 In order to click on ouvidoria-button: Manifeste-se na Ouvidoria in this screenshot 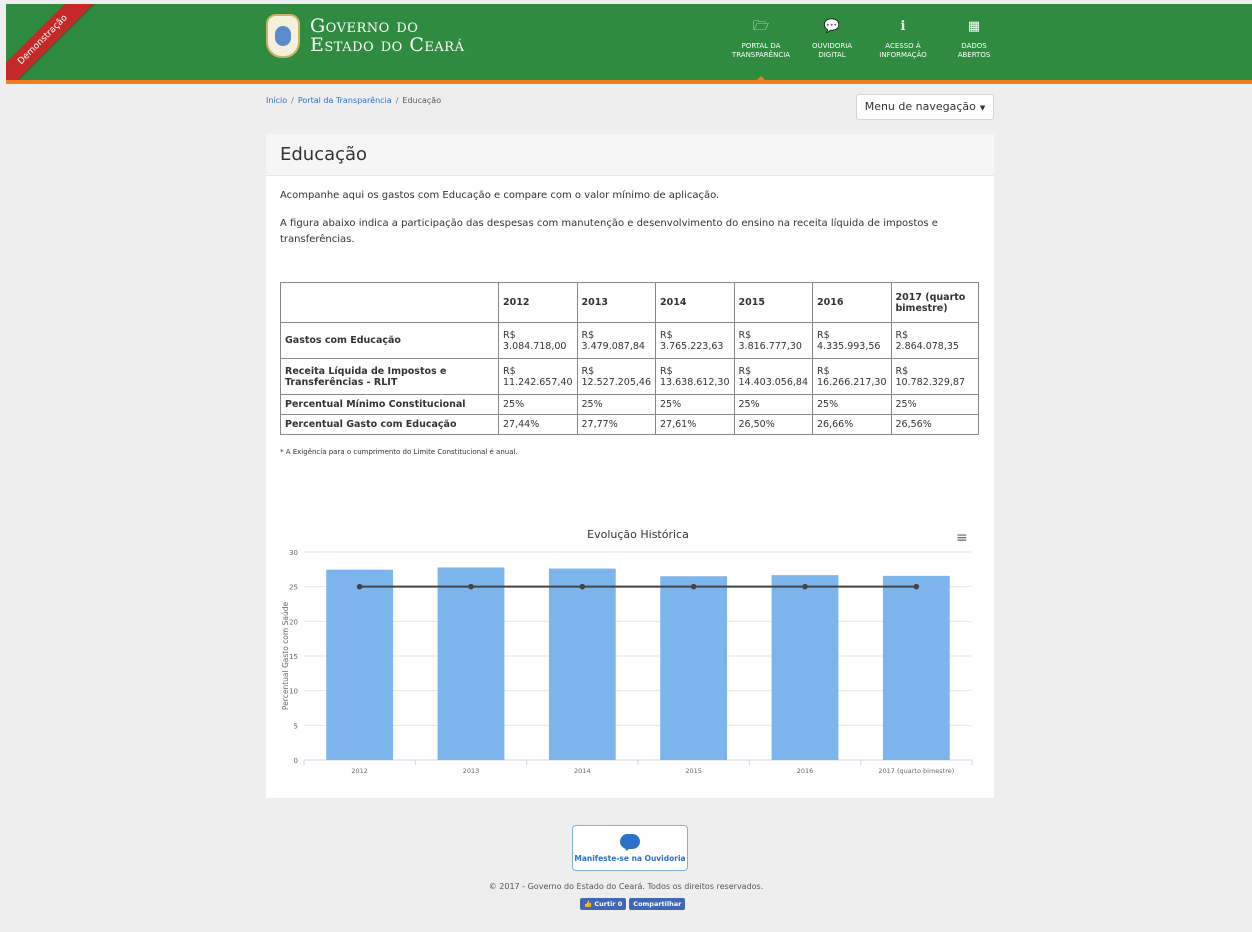, I will do `click(630, 848)`.